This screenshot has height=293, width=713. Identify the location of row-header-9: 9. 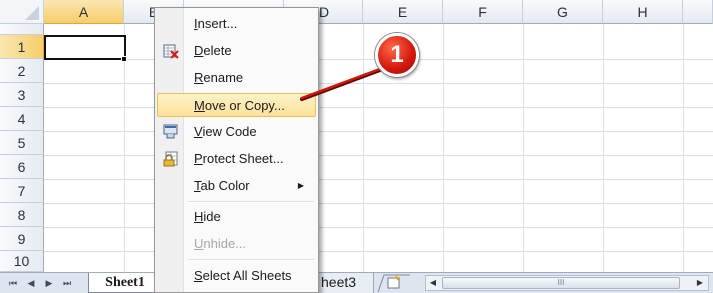
(22, 239).